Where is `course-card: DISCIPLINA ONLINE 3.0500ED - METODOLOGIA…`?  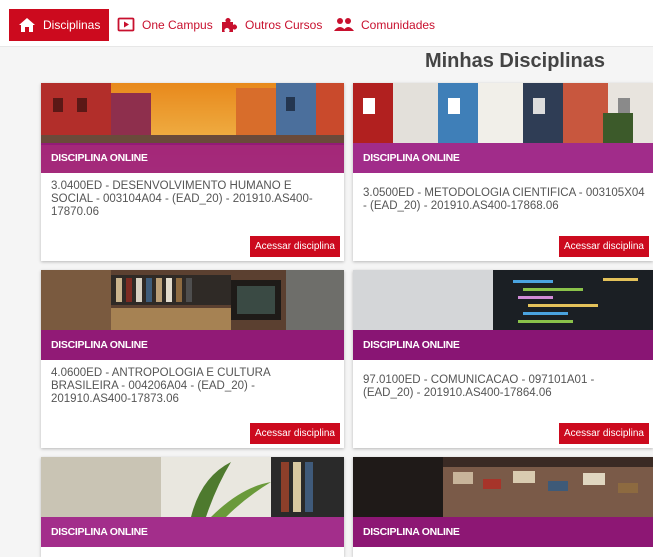 course-card: DISCIPLINA ONLINE 3.0500ED - METODOLOGIA… is located at coordinates (503, 172).